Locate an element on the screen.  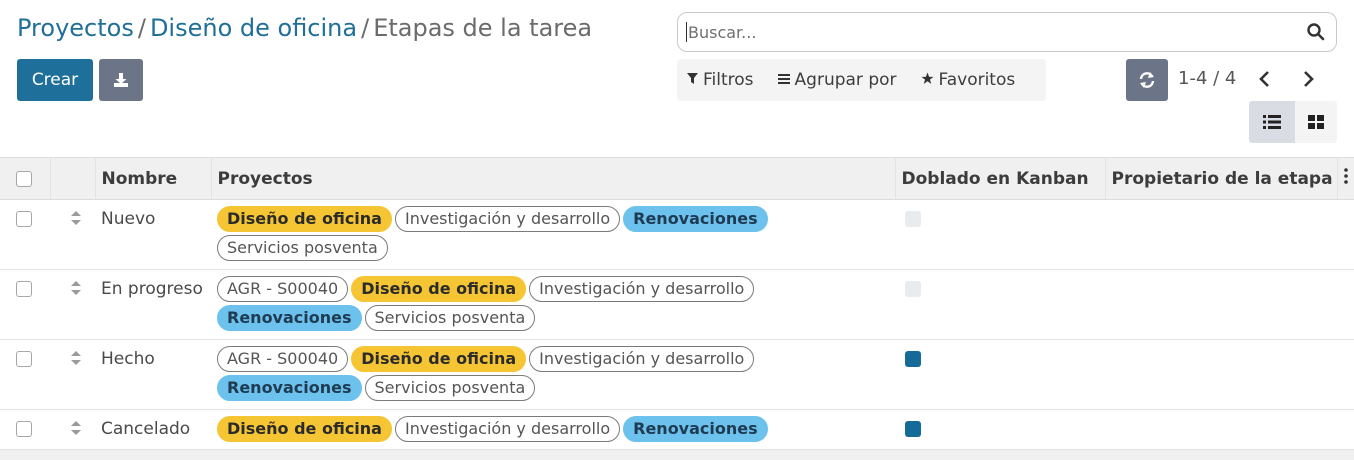
filters-label: Filtros is located at coordinates (728, 80).